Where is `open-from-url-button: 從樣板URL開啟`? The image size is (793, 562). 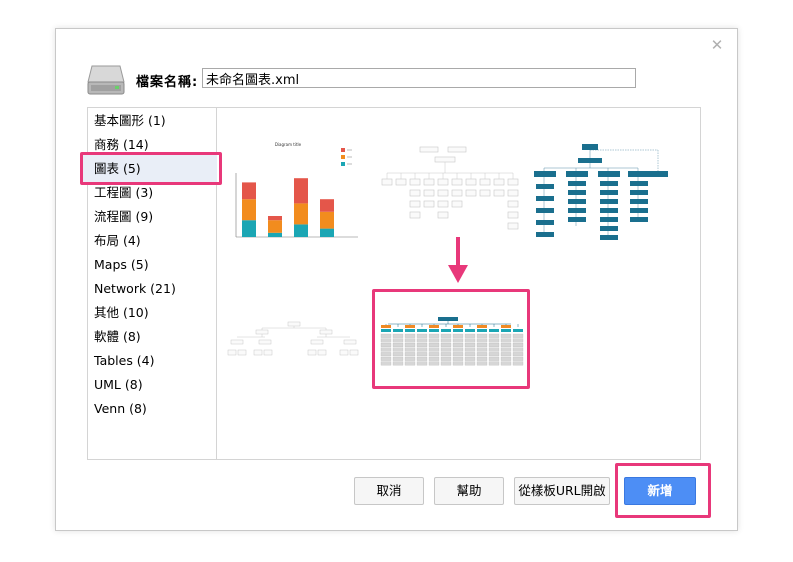 open-from-url-button: 從樣板URL開啟 is located at coordinates (562, 491).